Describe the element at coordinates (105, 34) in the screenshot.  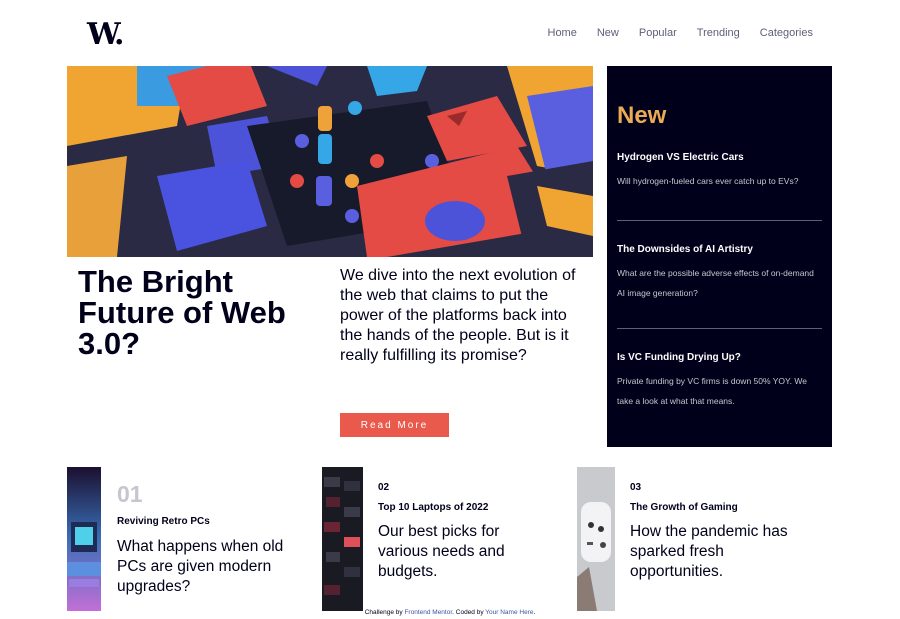
I see `logo: W.` at that location.